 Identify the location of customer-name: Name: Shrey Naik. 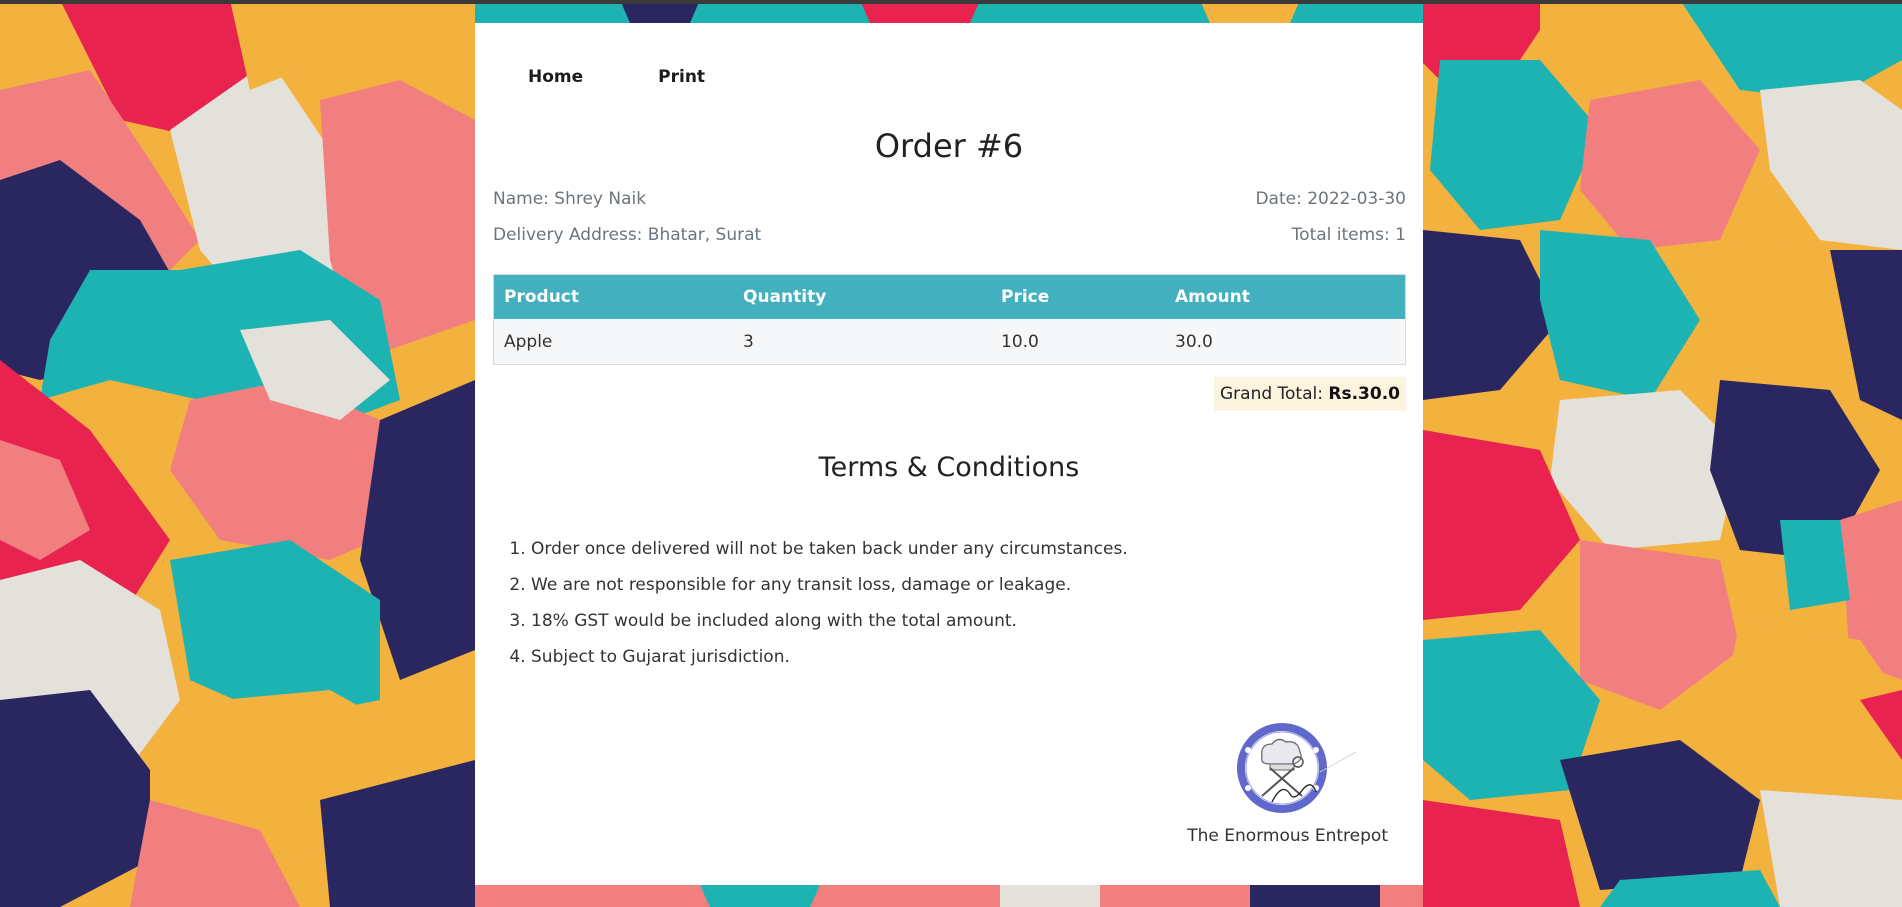
(570, 199).